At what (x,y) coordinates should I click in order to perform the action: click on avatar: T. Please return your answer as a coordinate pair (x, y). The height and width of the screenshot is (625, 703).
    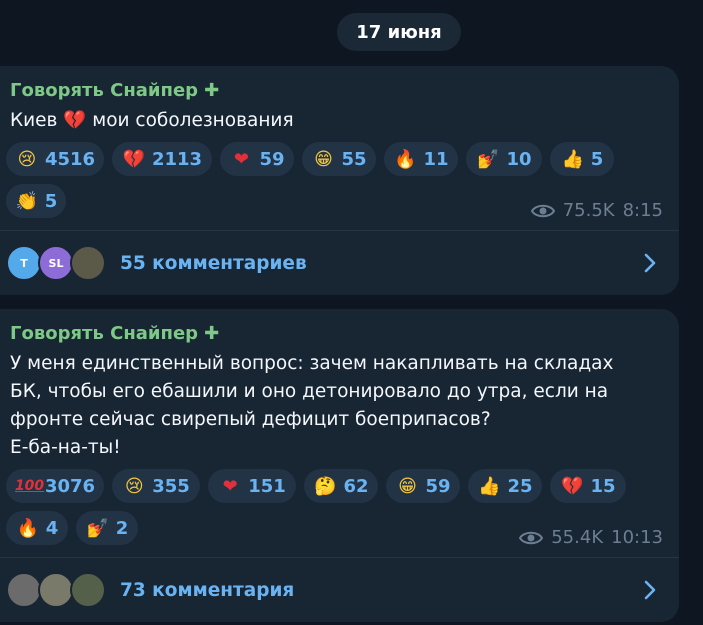
    Looking at the image, I should click on (24, 263).